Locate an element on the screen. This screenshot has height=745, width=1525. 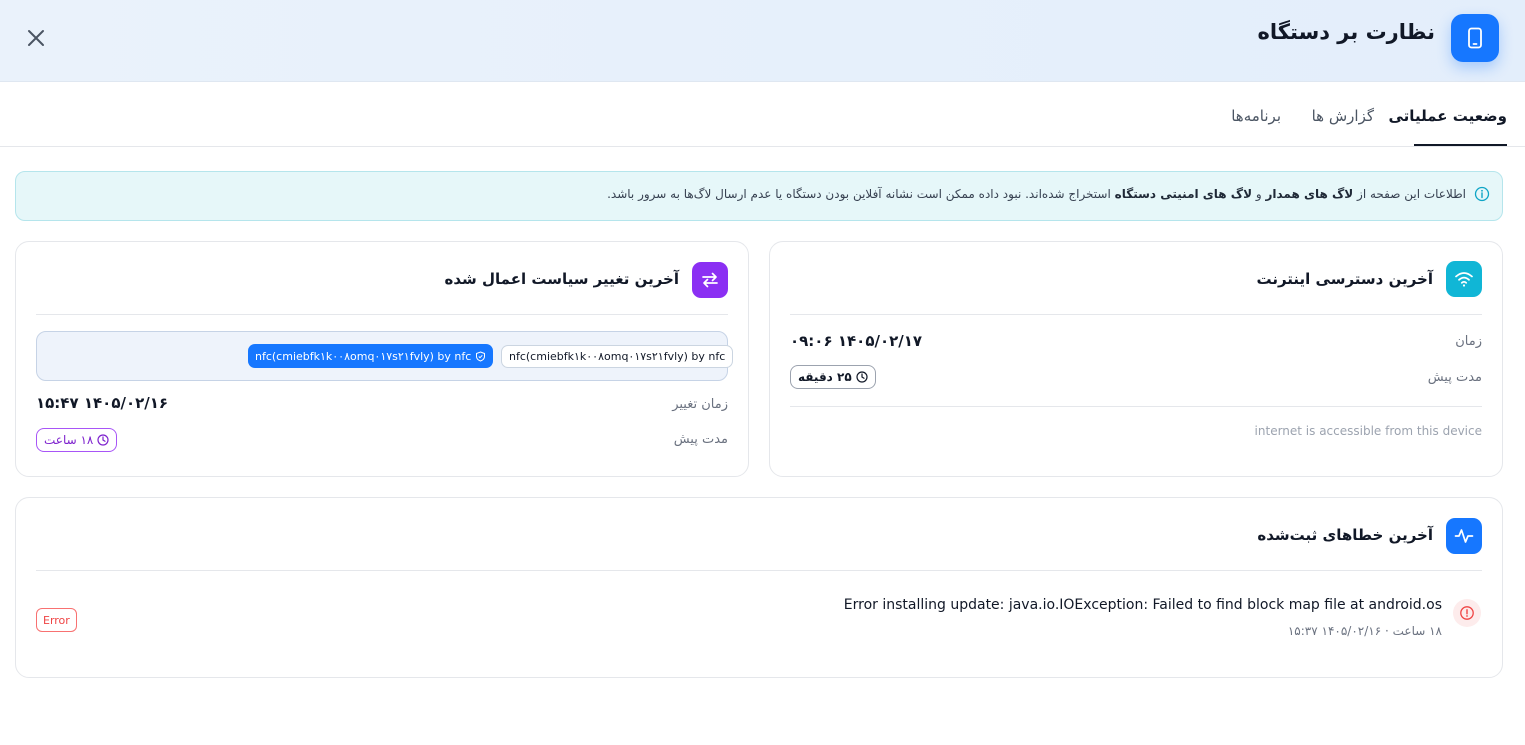
errors-card-title: آخرین خطاهای ثبت‌شده is located at coordinates (1345, 535).